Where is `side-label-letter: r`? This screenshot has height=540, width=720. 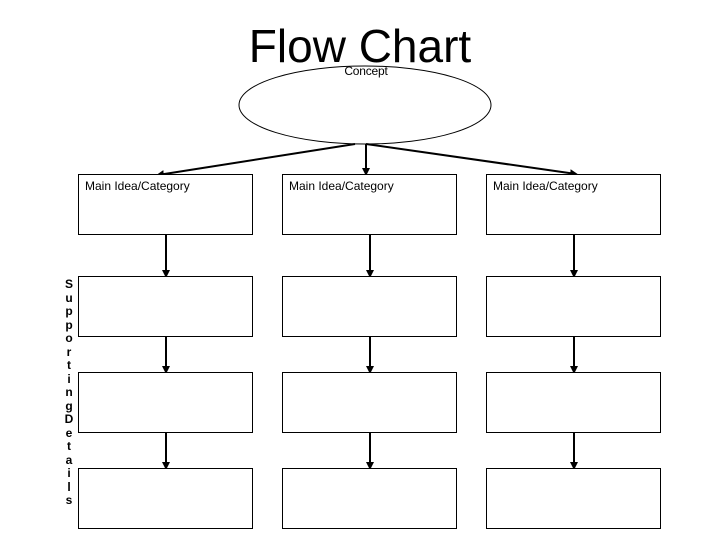
side-label-letter: r is located at coordinates (69, 351).